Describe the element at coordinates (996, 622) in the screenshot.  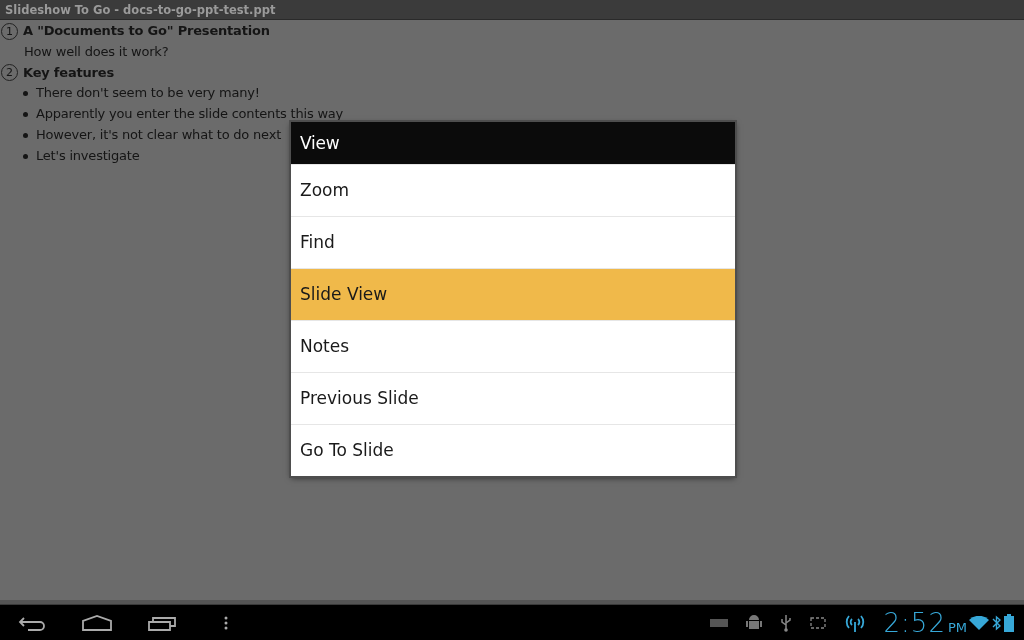
I see `bluetooth-icon` at that location.